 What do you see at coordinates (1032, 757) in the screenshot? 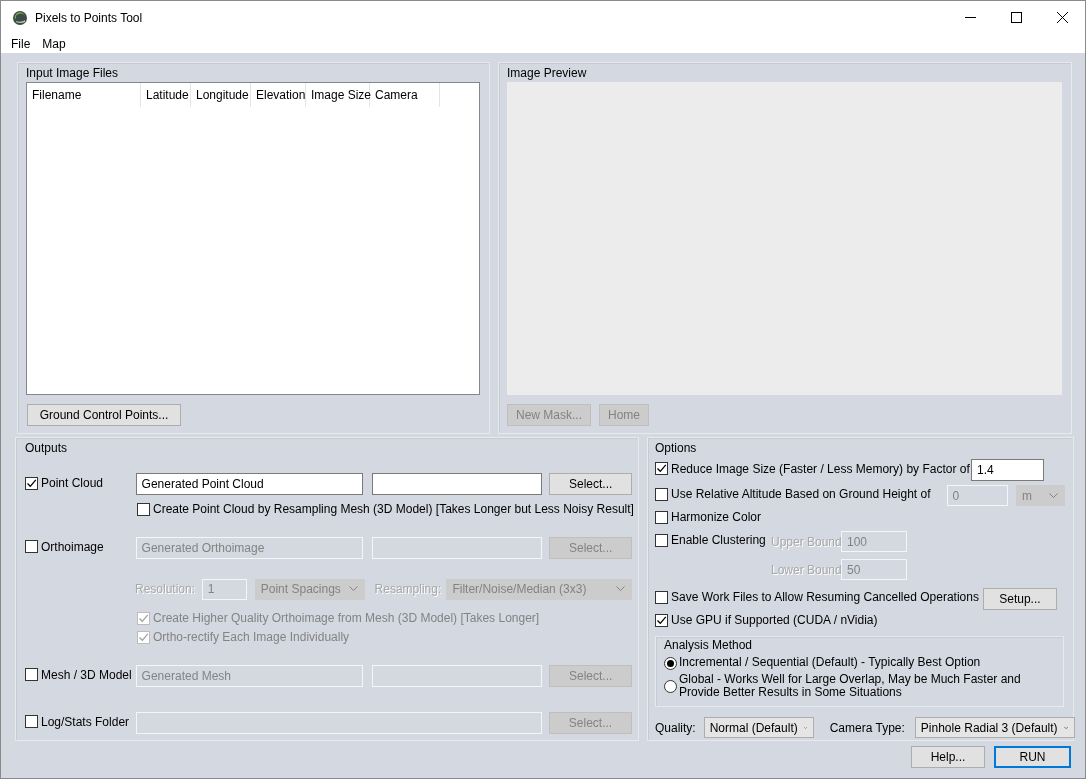
I see `button: RUN` at bounding box center [1032, 757].